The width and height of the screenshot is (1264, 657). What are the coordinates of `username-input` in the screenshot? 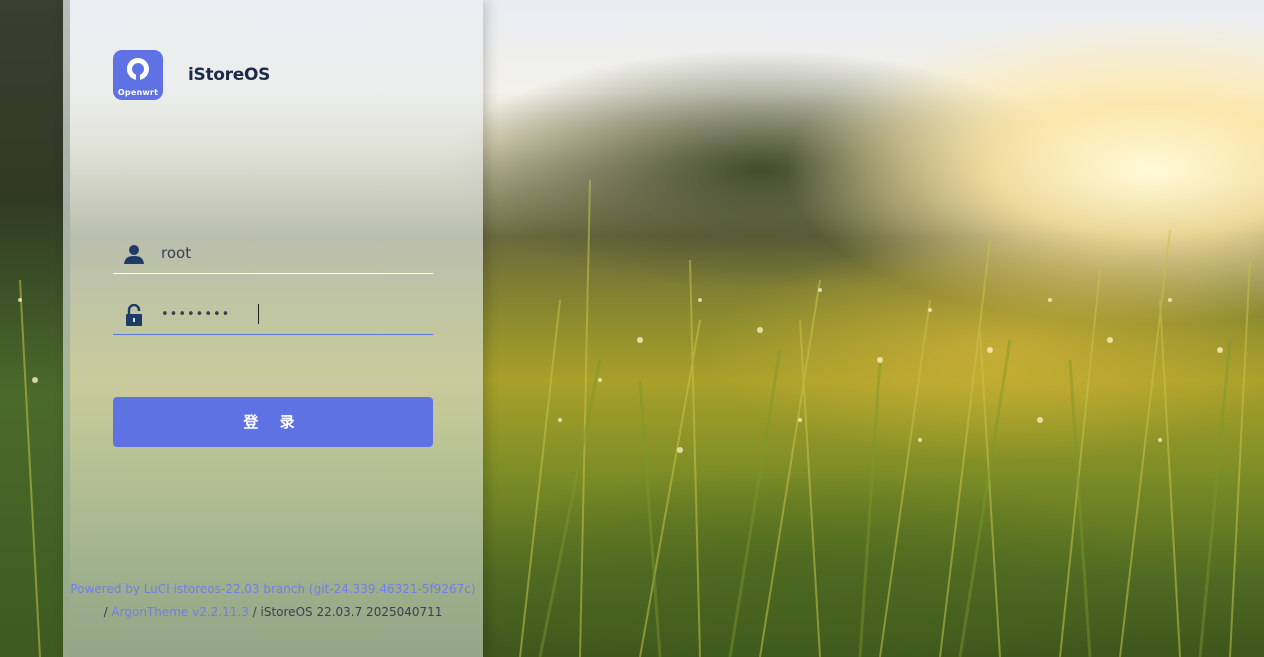 It's located at (291, 253).